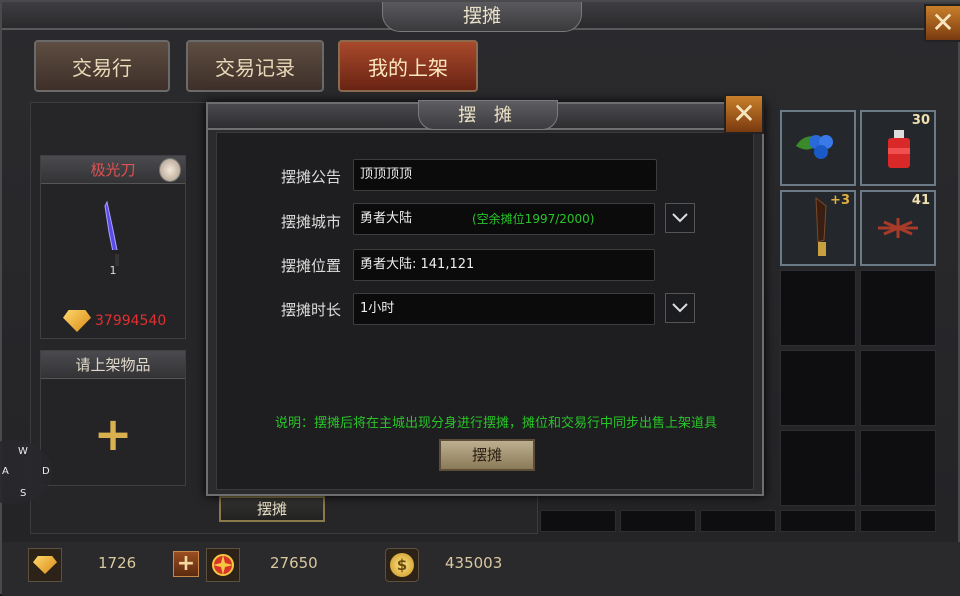  What do you see at coordinates (898, 228) in the screenshot?
I see `inventory-slot-crossbow: 41` at bounding box center [898, 228].